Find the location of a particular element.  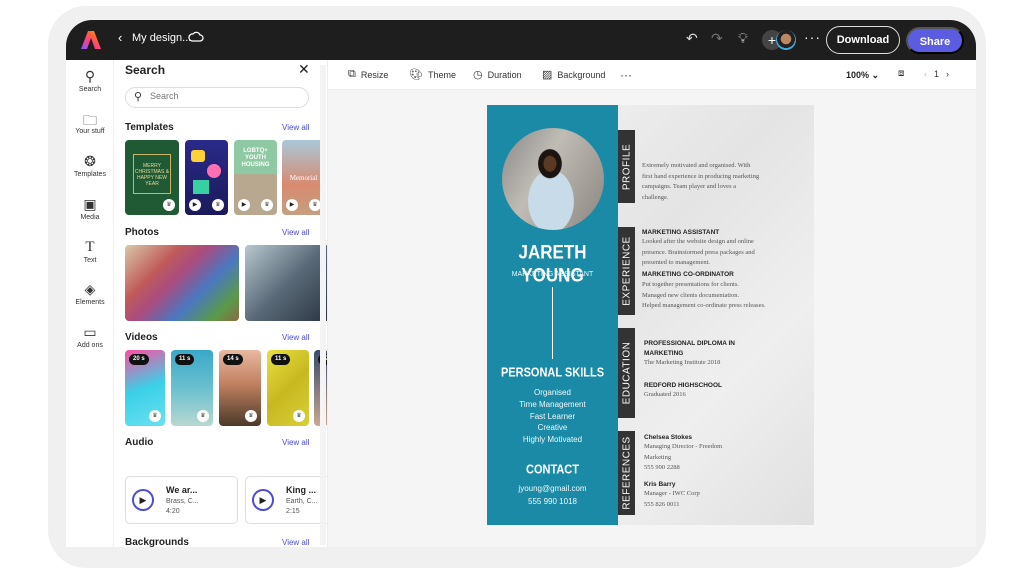

rail-item-templates: ❂ Templates is located at coordinates (90, 165).